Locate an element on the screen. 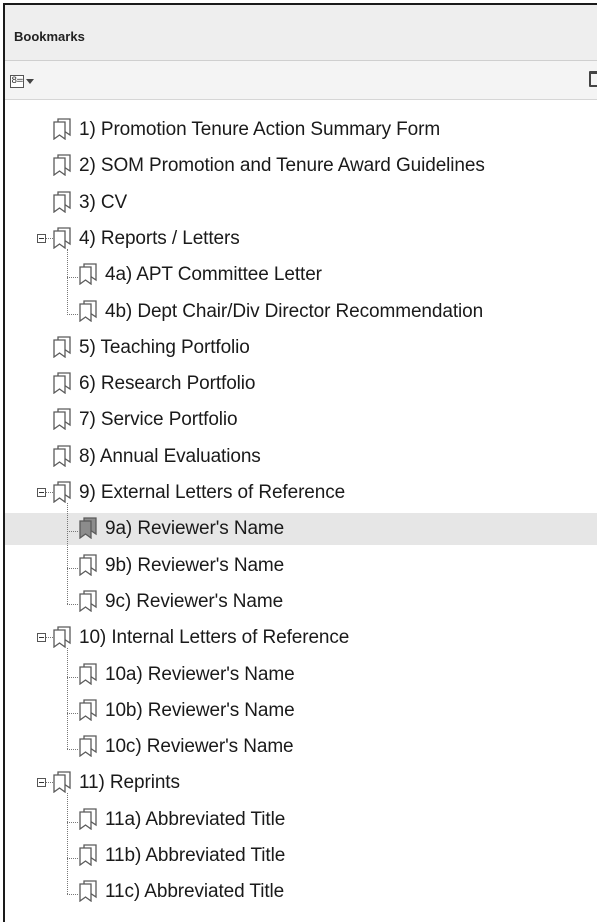  bookmark-label: 7) Service Portfolio is located at coordinates (158, 420).